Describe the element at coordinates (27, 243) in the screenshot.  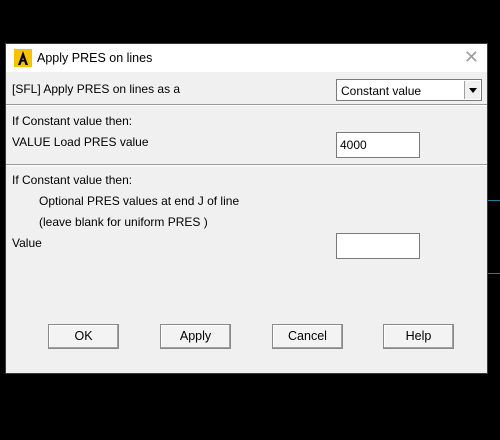
I see `end-j-value-label: Value` at that location.